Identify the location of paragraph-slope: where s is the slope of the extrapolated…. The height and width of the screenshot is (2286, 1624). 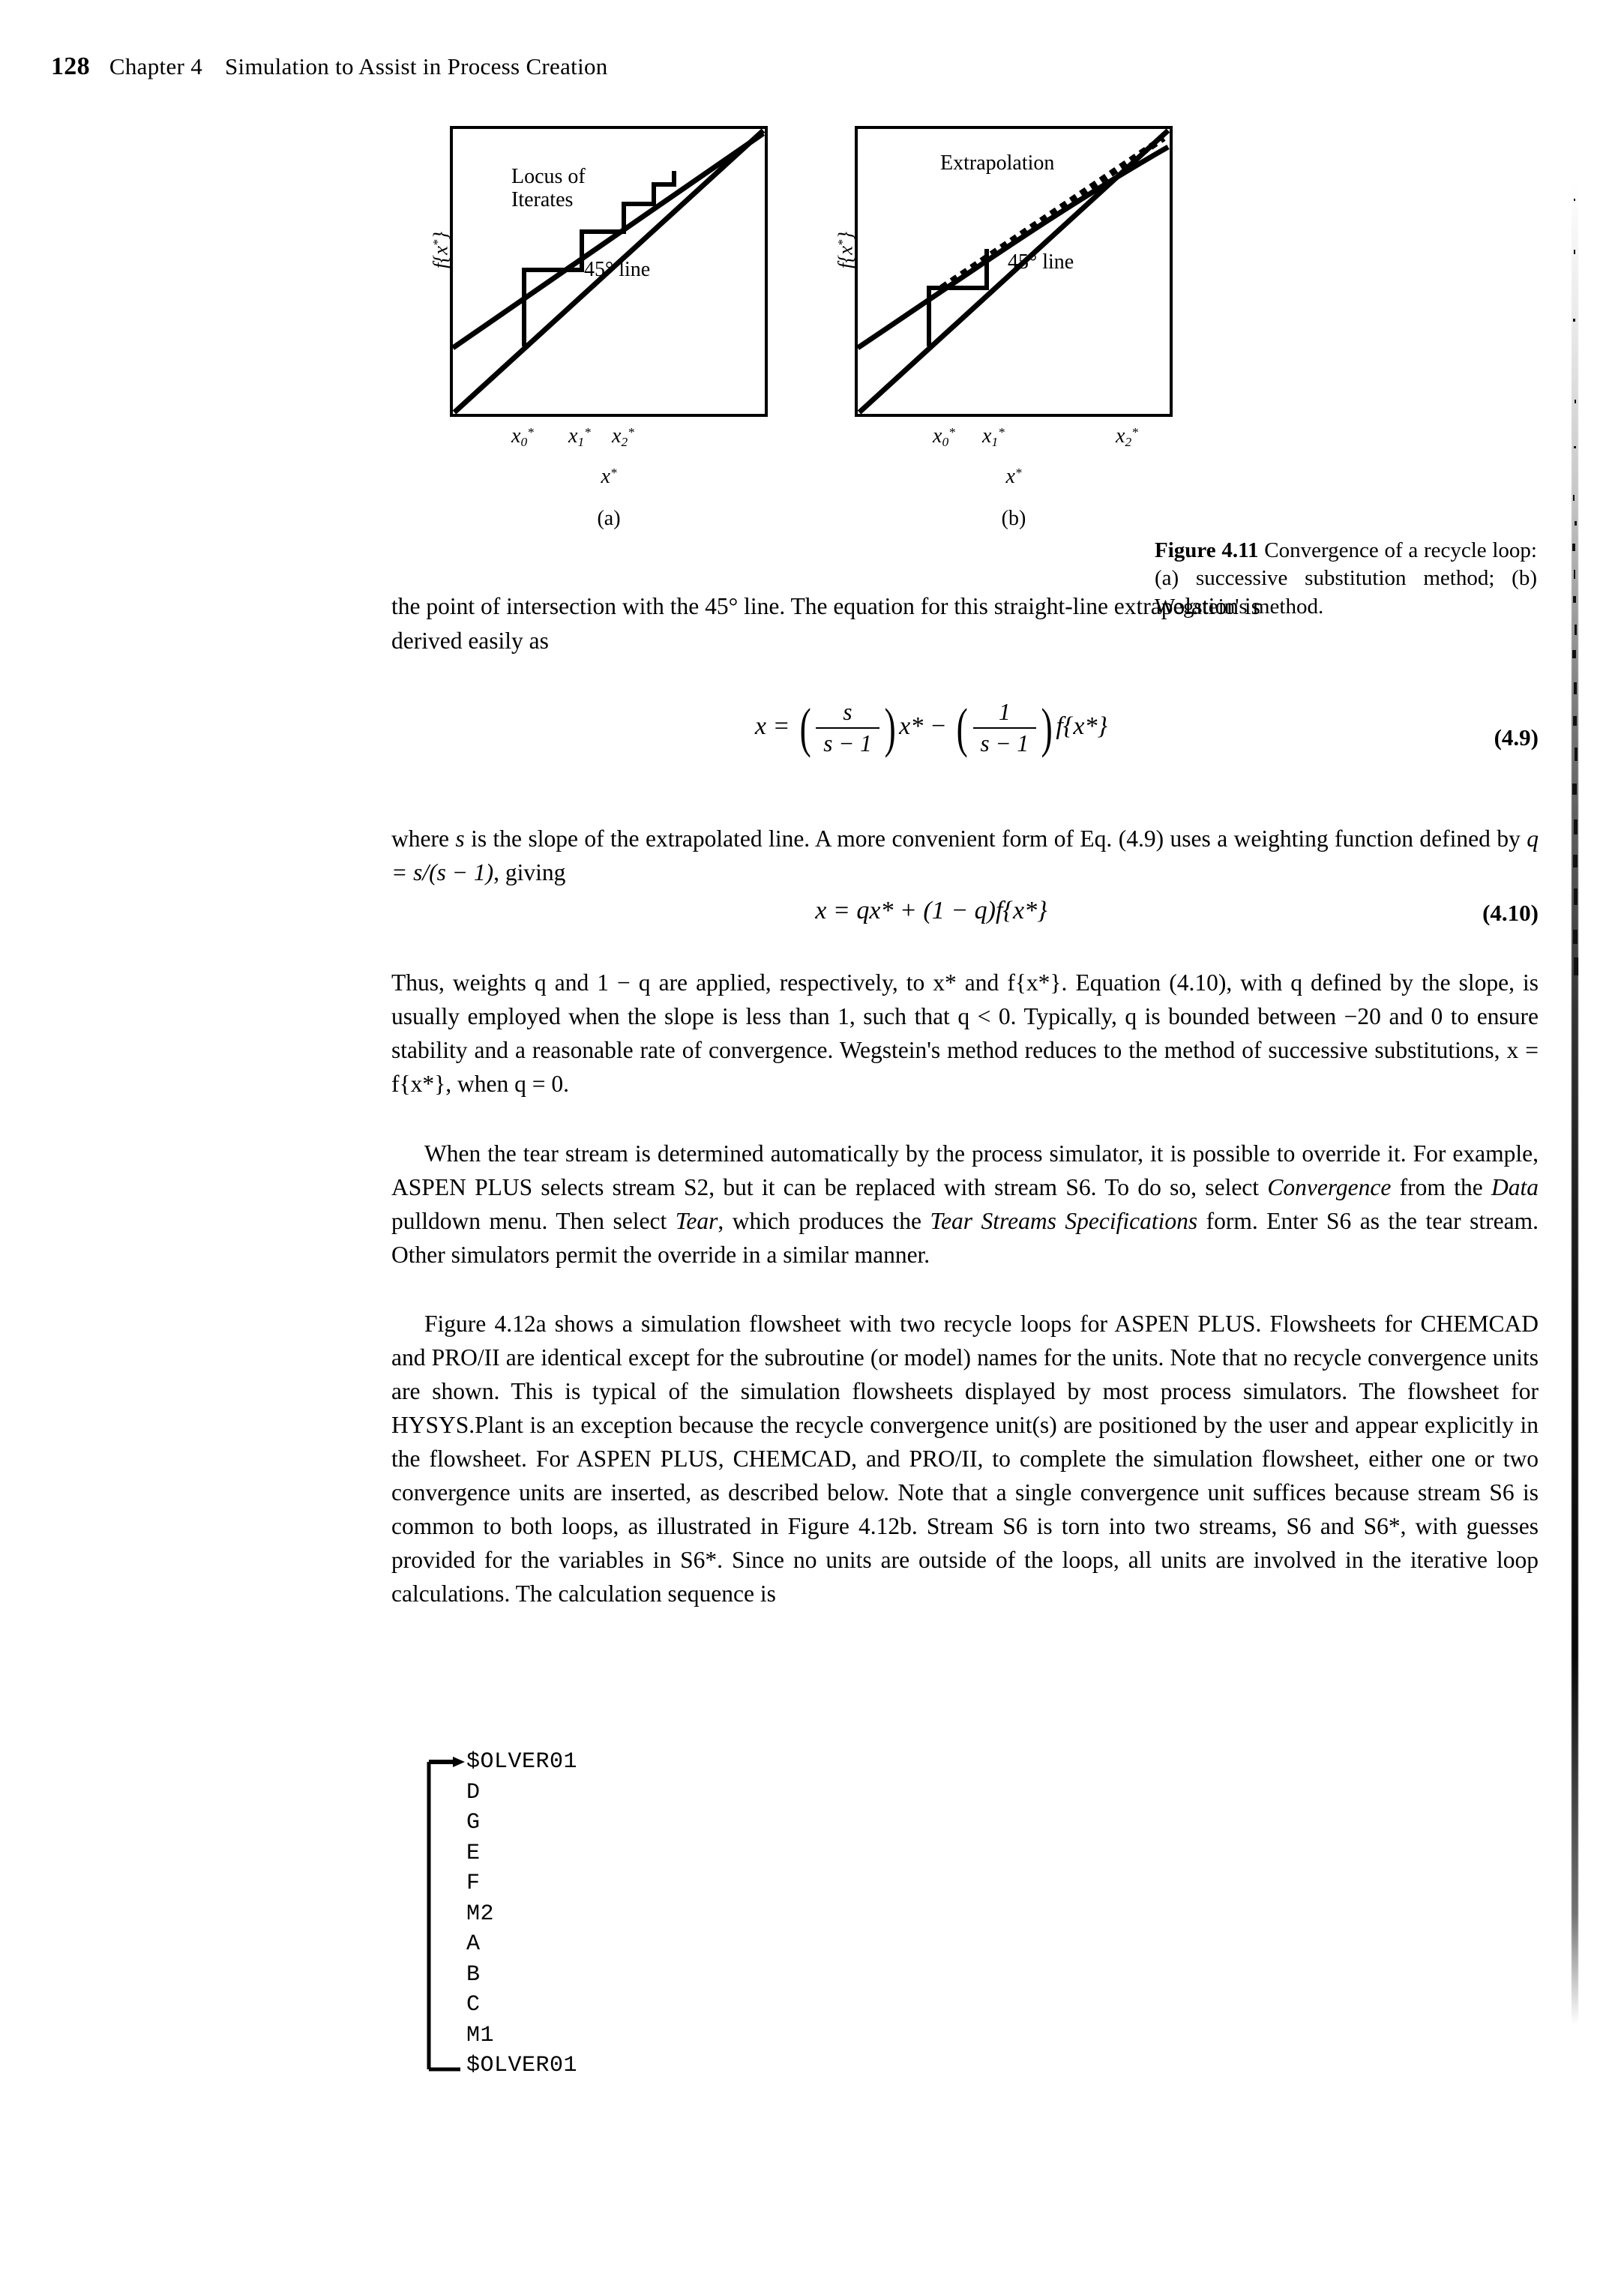
(965, 855).